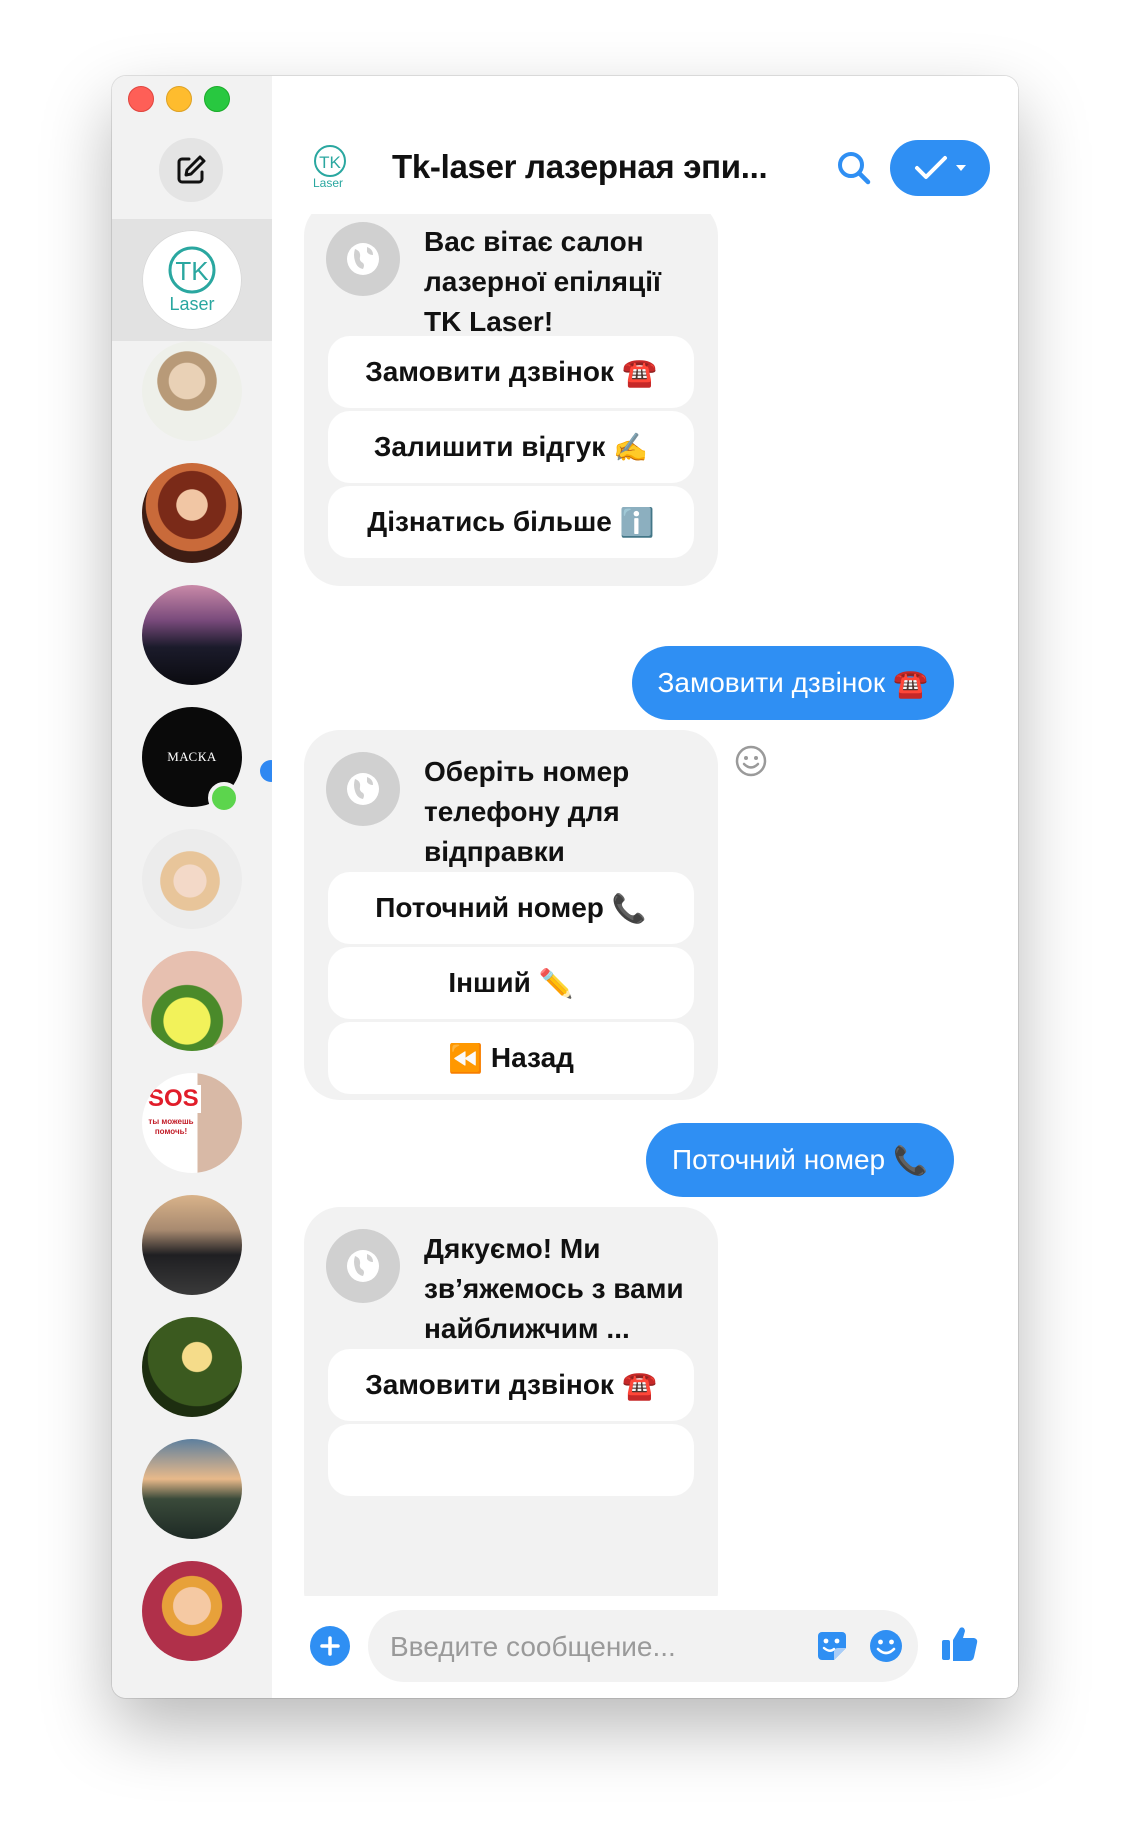 The height and width of the screenshot is (1848, 1130). I want to click on maximize-window-button, so click(217, 99).